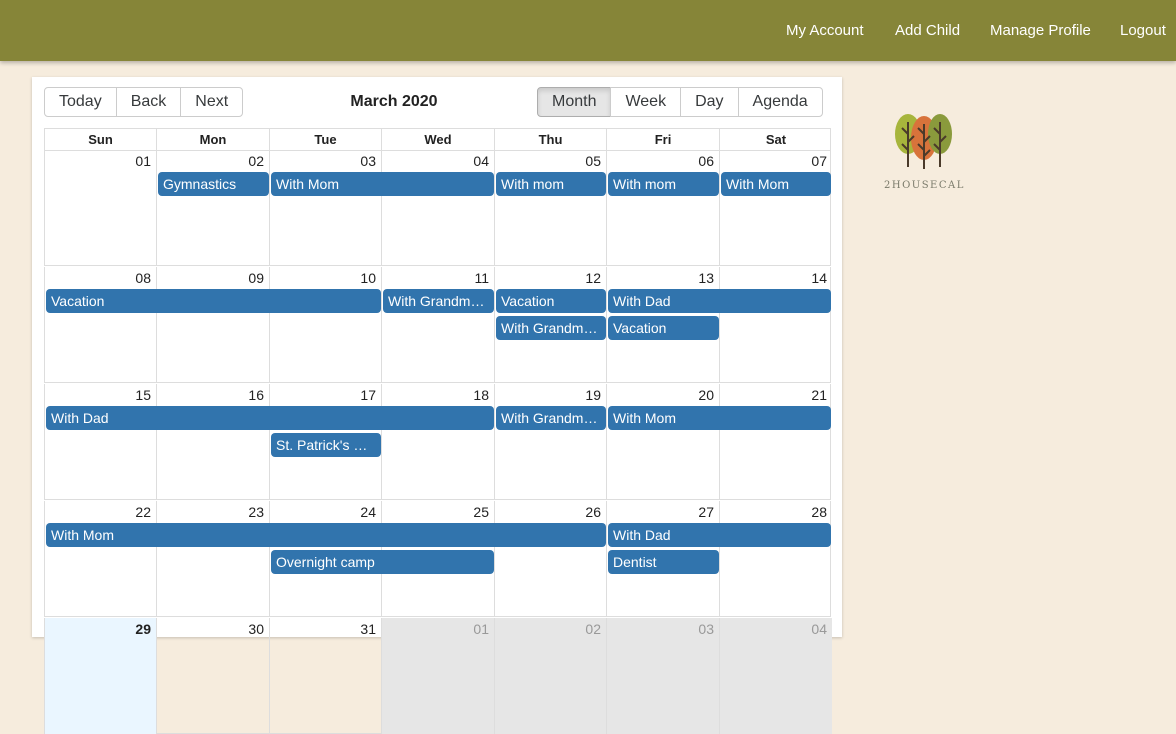 This screenshot has height=734, width=1176. I want to click on day-number: 21, so click(819, 395).